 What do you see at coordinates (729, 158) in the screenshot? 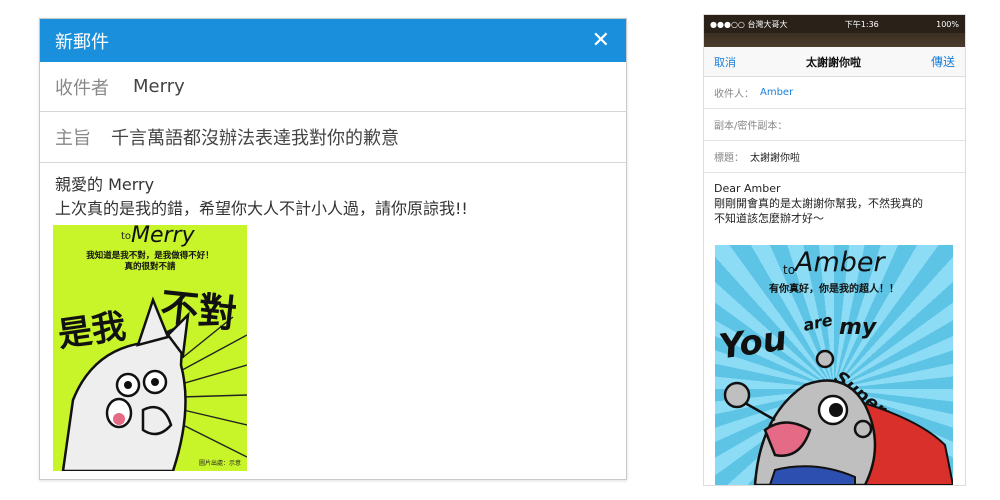
I see `subject-label: 標題：` at bounding box center [729, 158].